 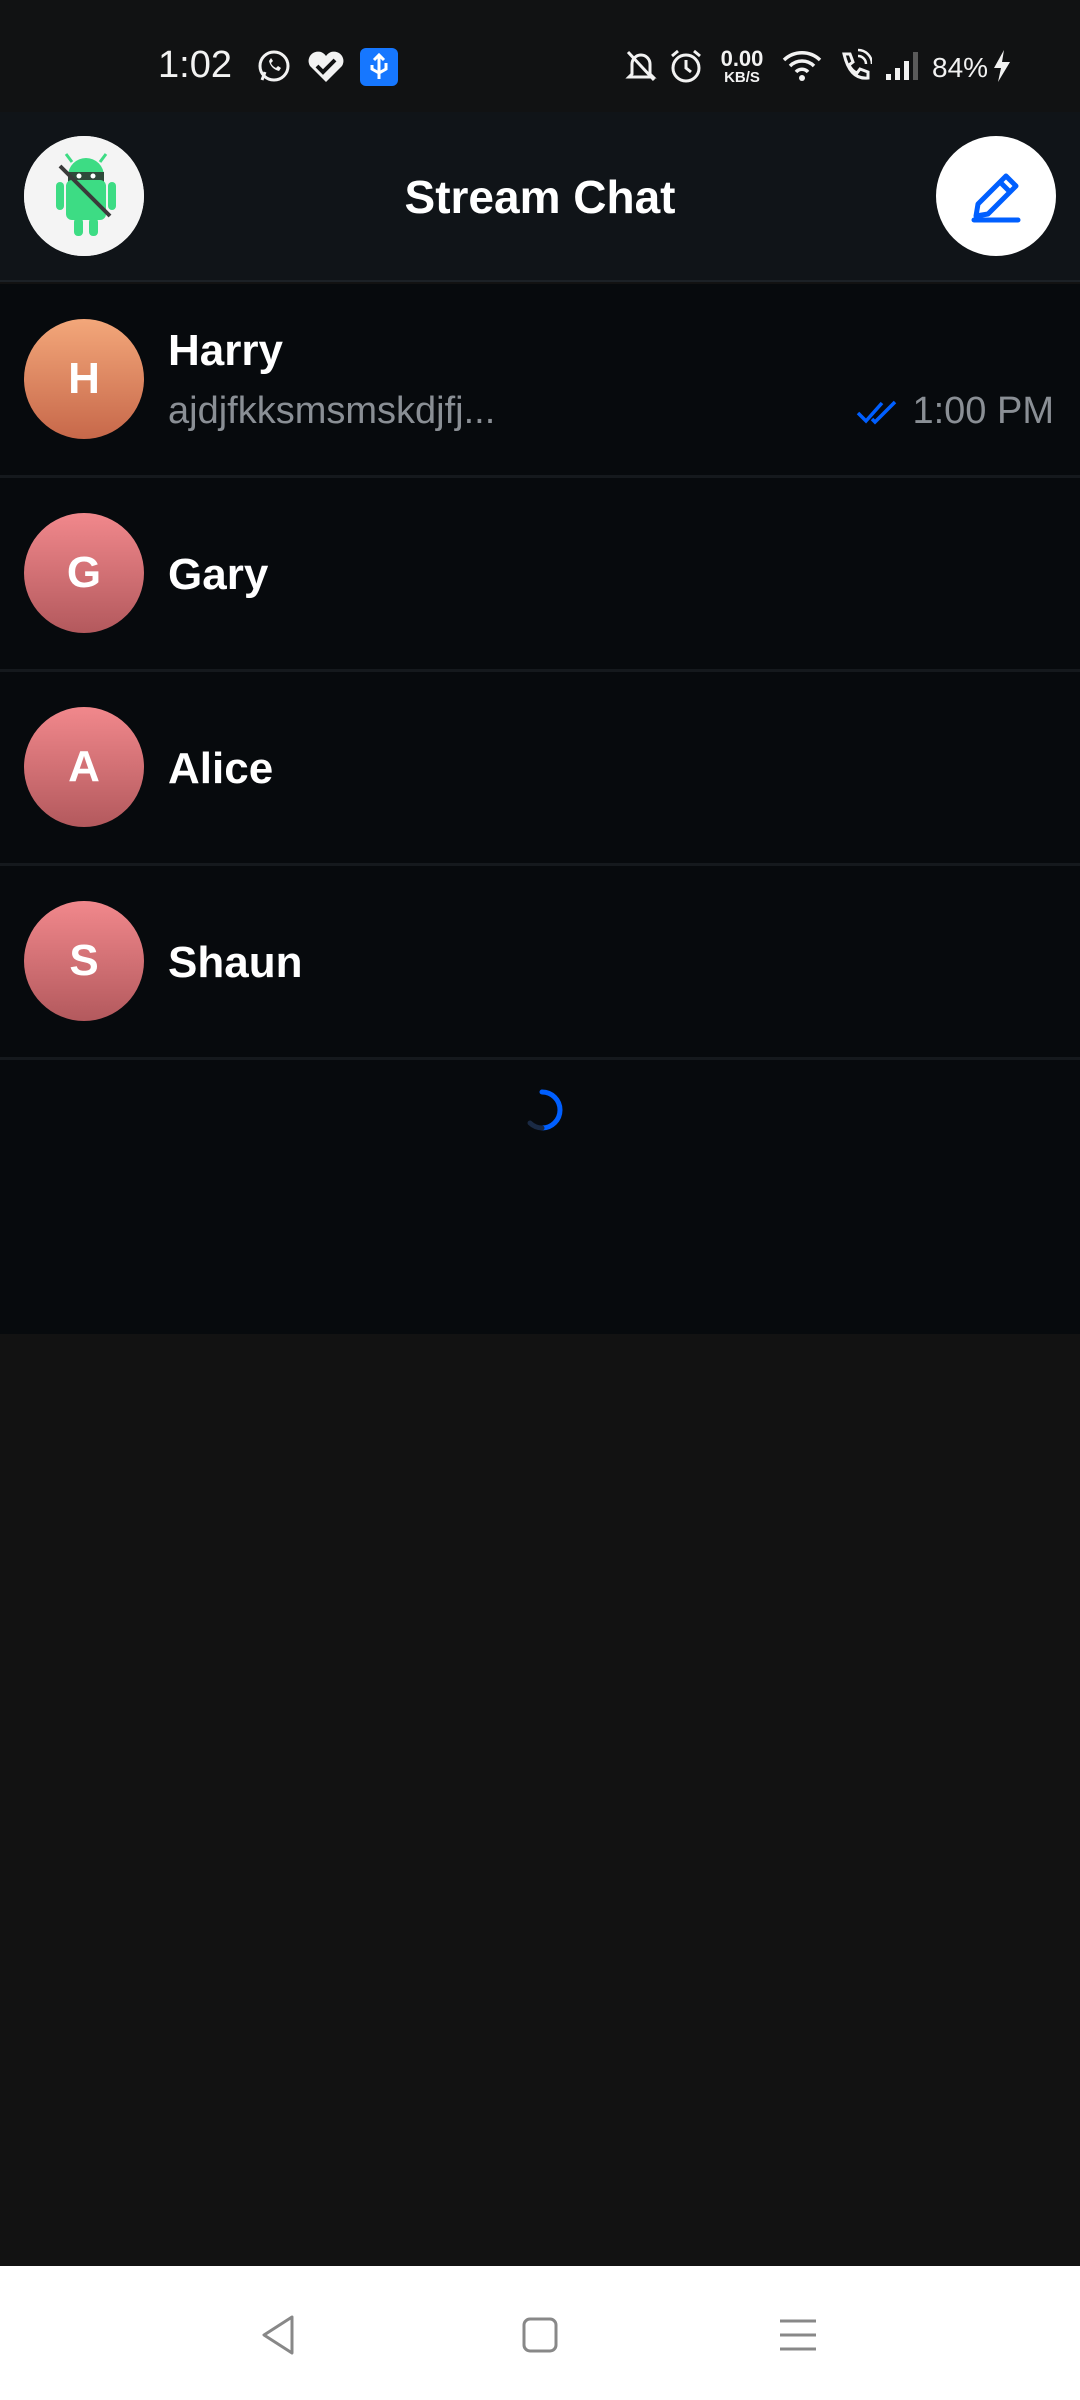 I want to click on mute-icon, so click(x=641, y=66).